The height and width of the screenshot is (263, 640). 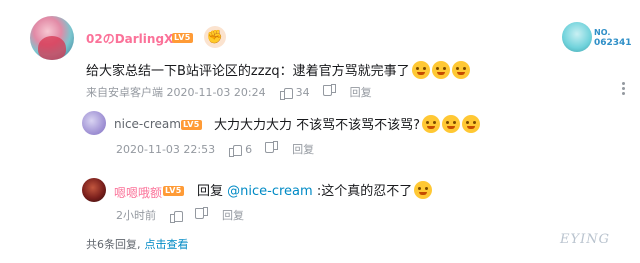 What do you see at coordinates (302, 92) in the screenshot?
I see `like-count: 34` at bounding box center [302, 92].